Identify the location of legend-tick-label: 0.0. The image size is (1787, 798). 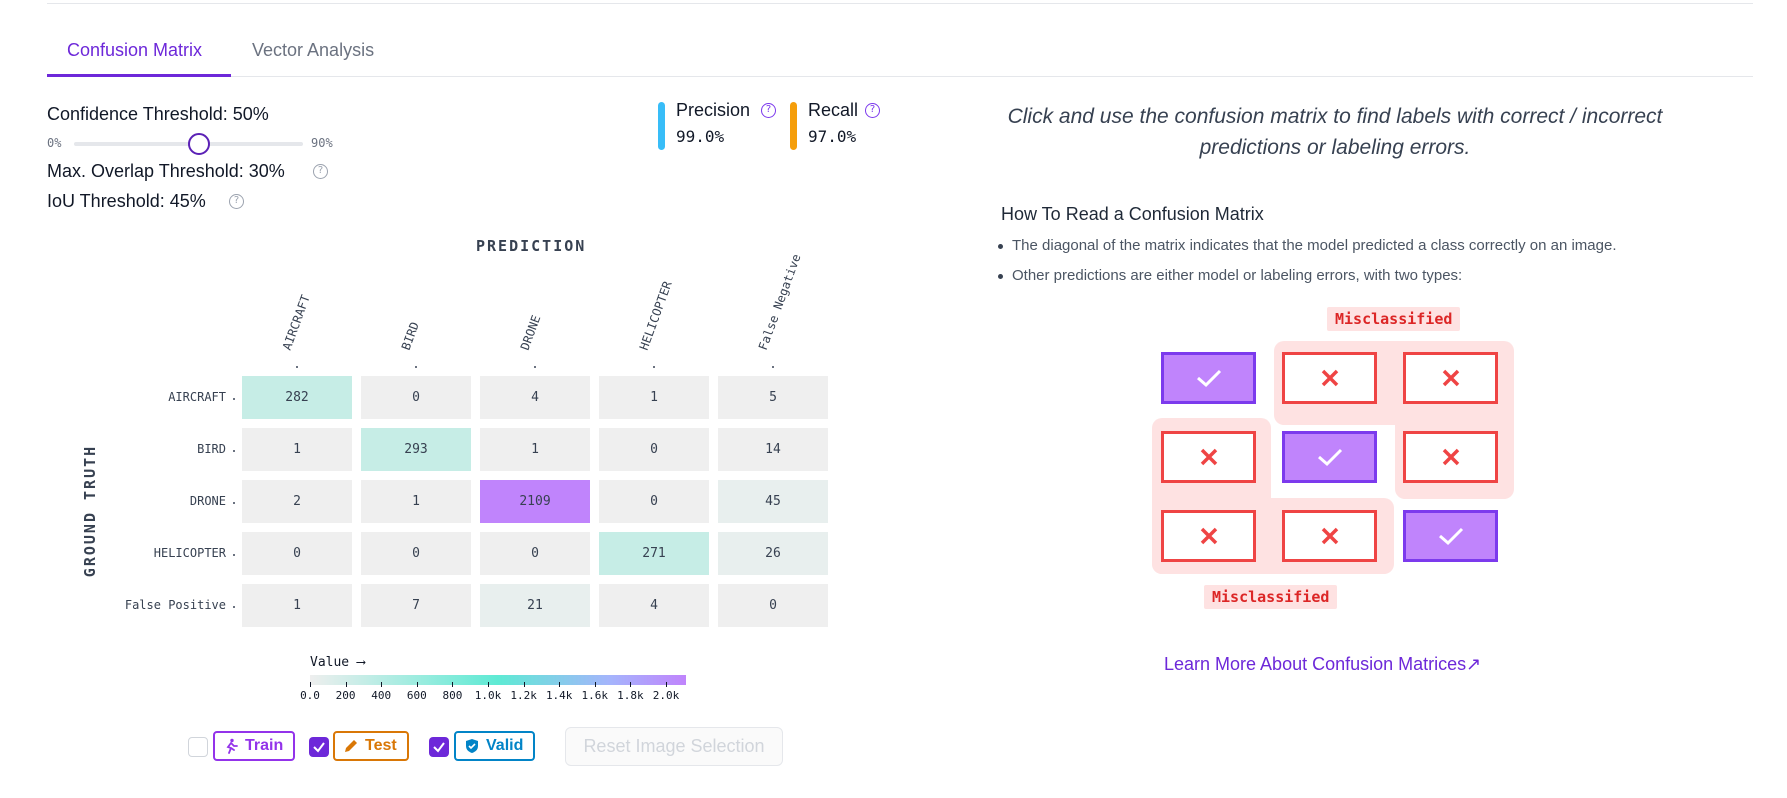
(310, 695).